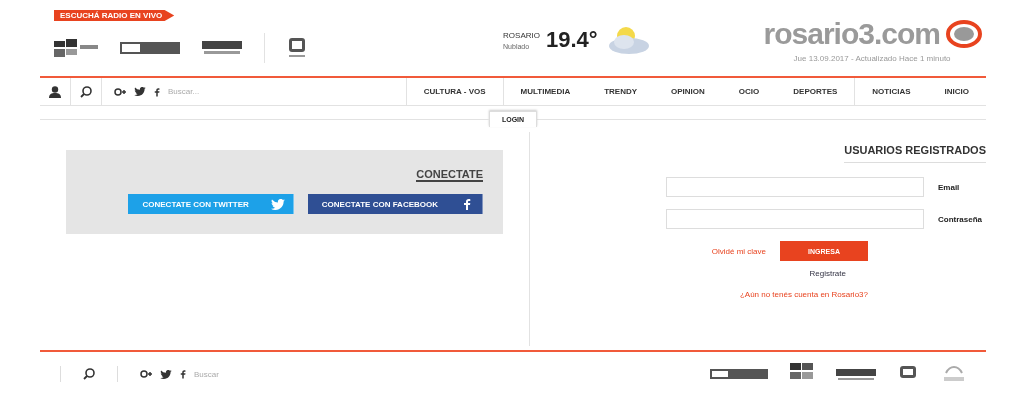 This screenshot has width=1026, height=400. I want to click on nav-link: DEPORTES, so click(815, 91).